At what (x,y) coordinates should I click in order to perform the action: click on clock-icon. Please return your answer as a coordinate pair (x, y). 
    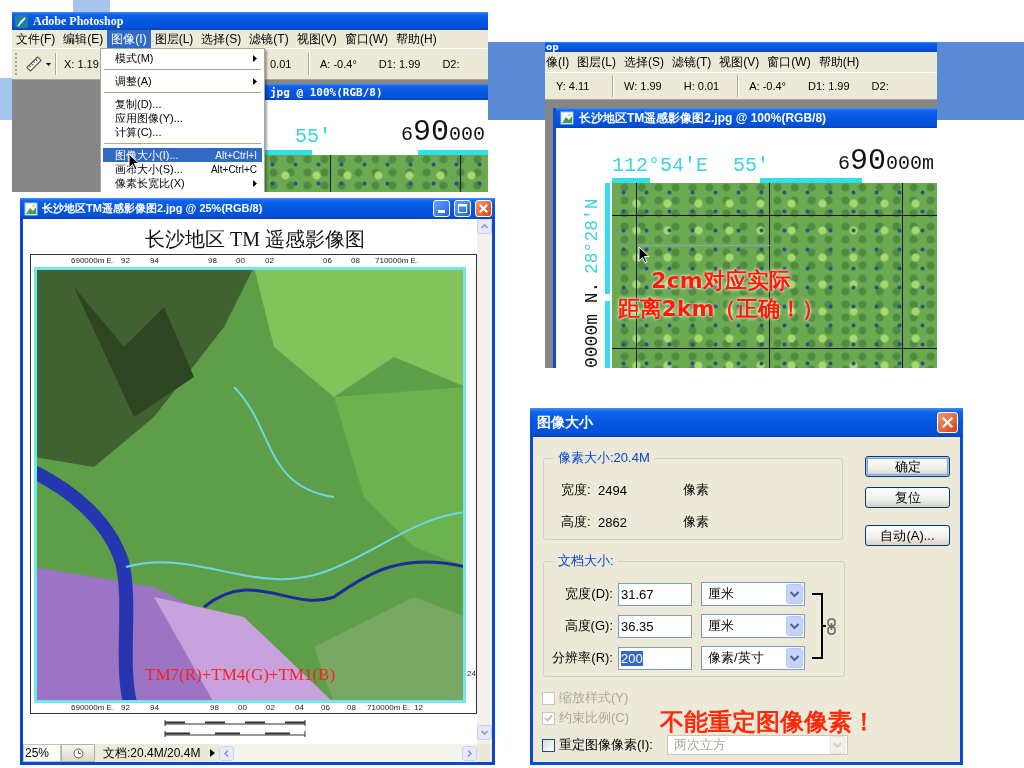
    Looking at the image, I should click on (78, 753).